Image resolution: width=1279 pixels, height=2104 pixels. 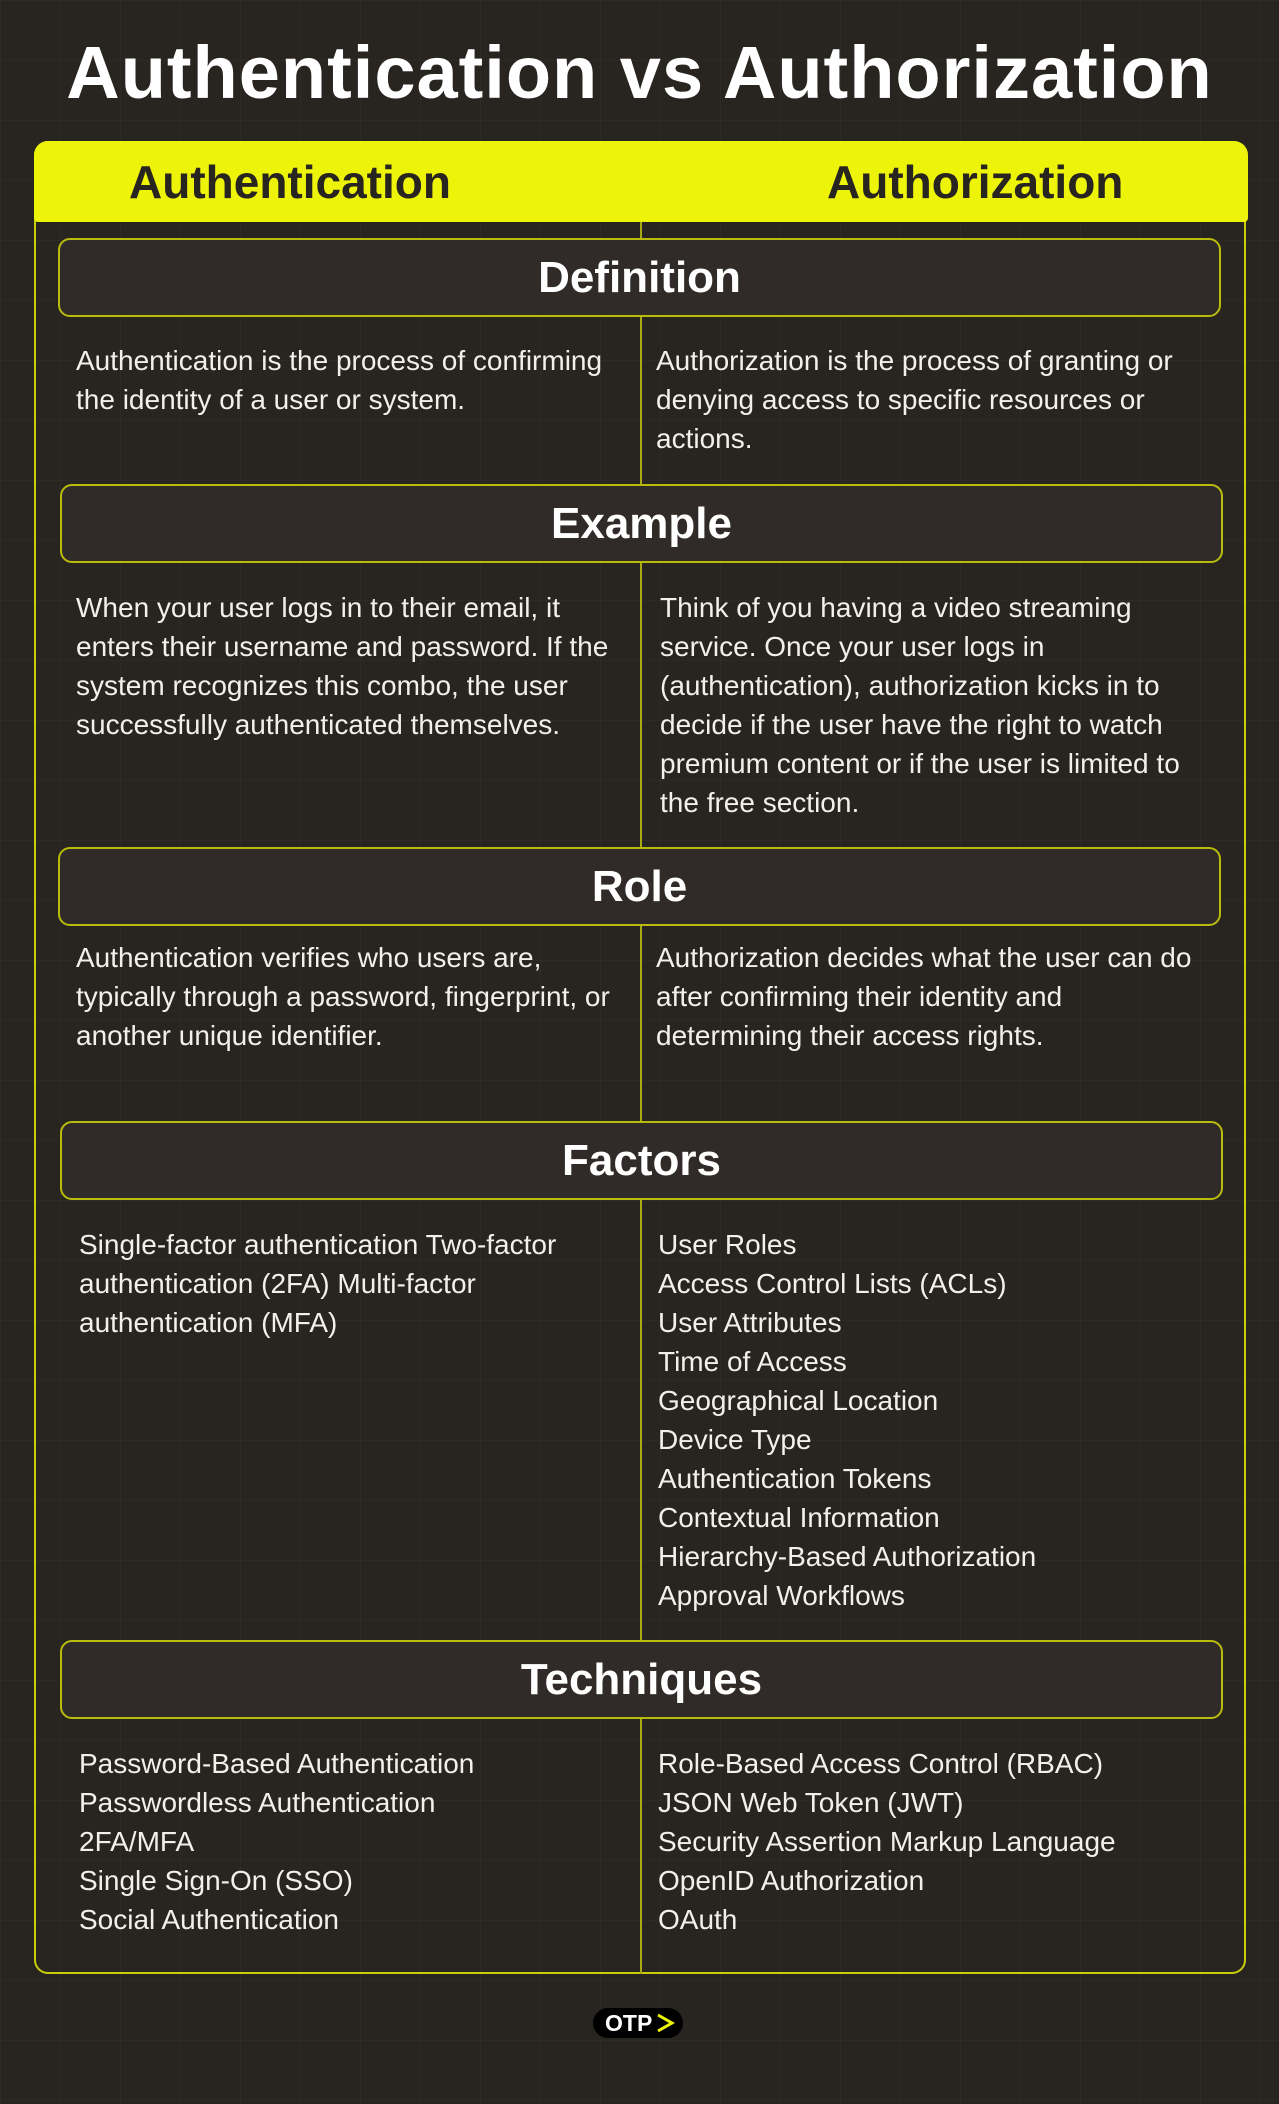 What do you see at coordinates (832, 1283) in the screenshot?
I see `list-item: Access Control Lists (ACLs)` at bounding box center [832, 1283].